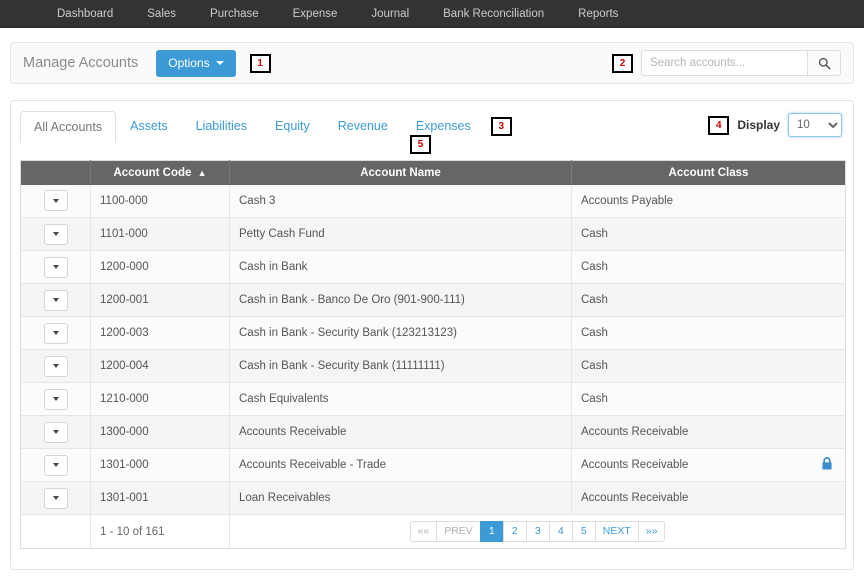  I want to click on header-account-code-label: Account Code, so click(152, 172).